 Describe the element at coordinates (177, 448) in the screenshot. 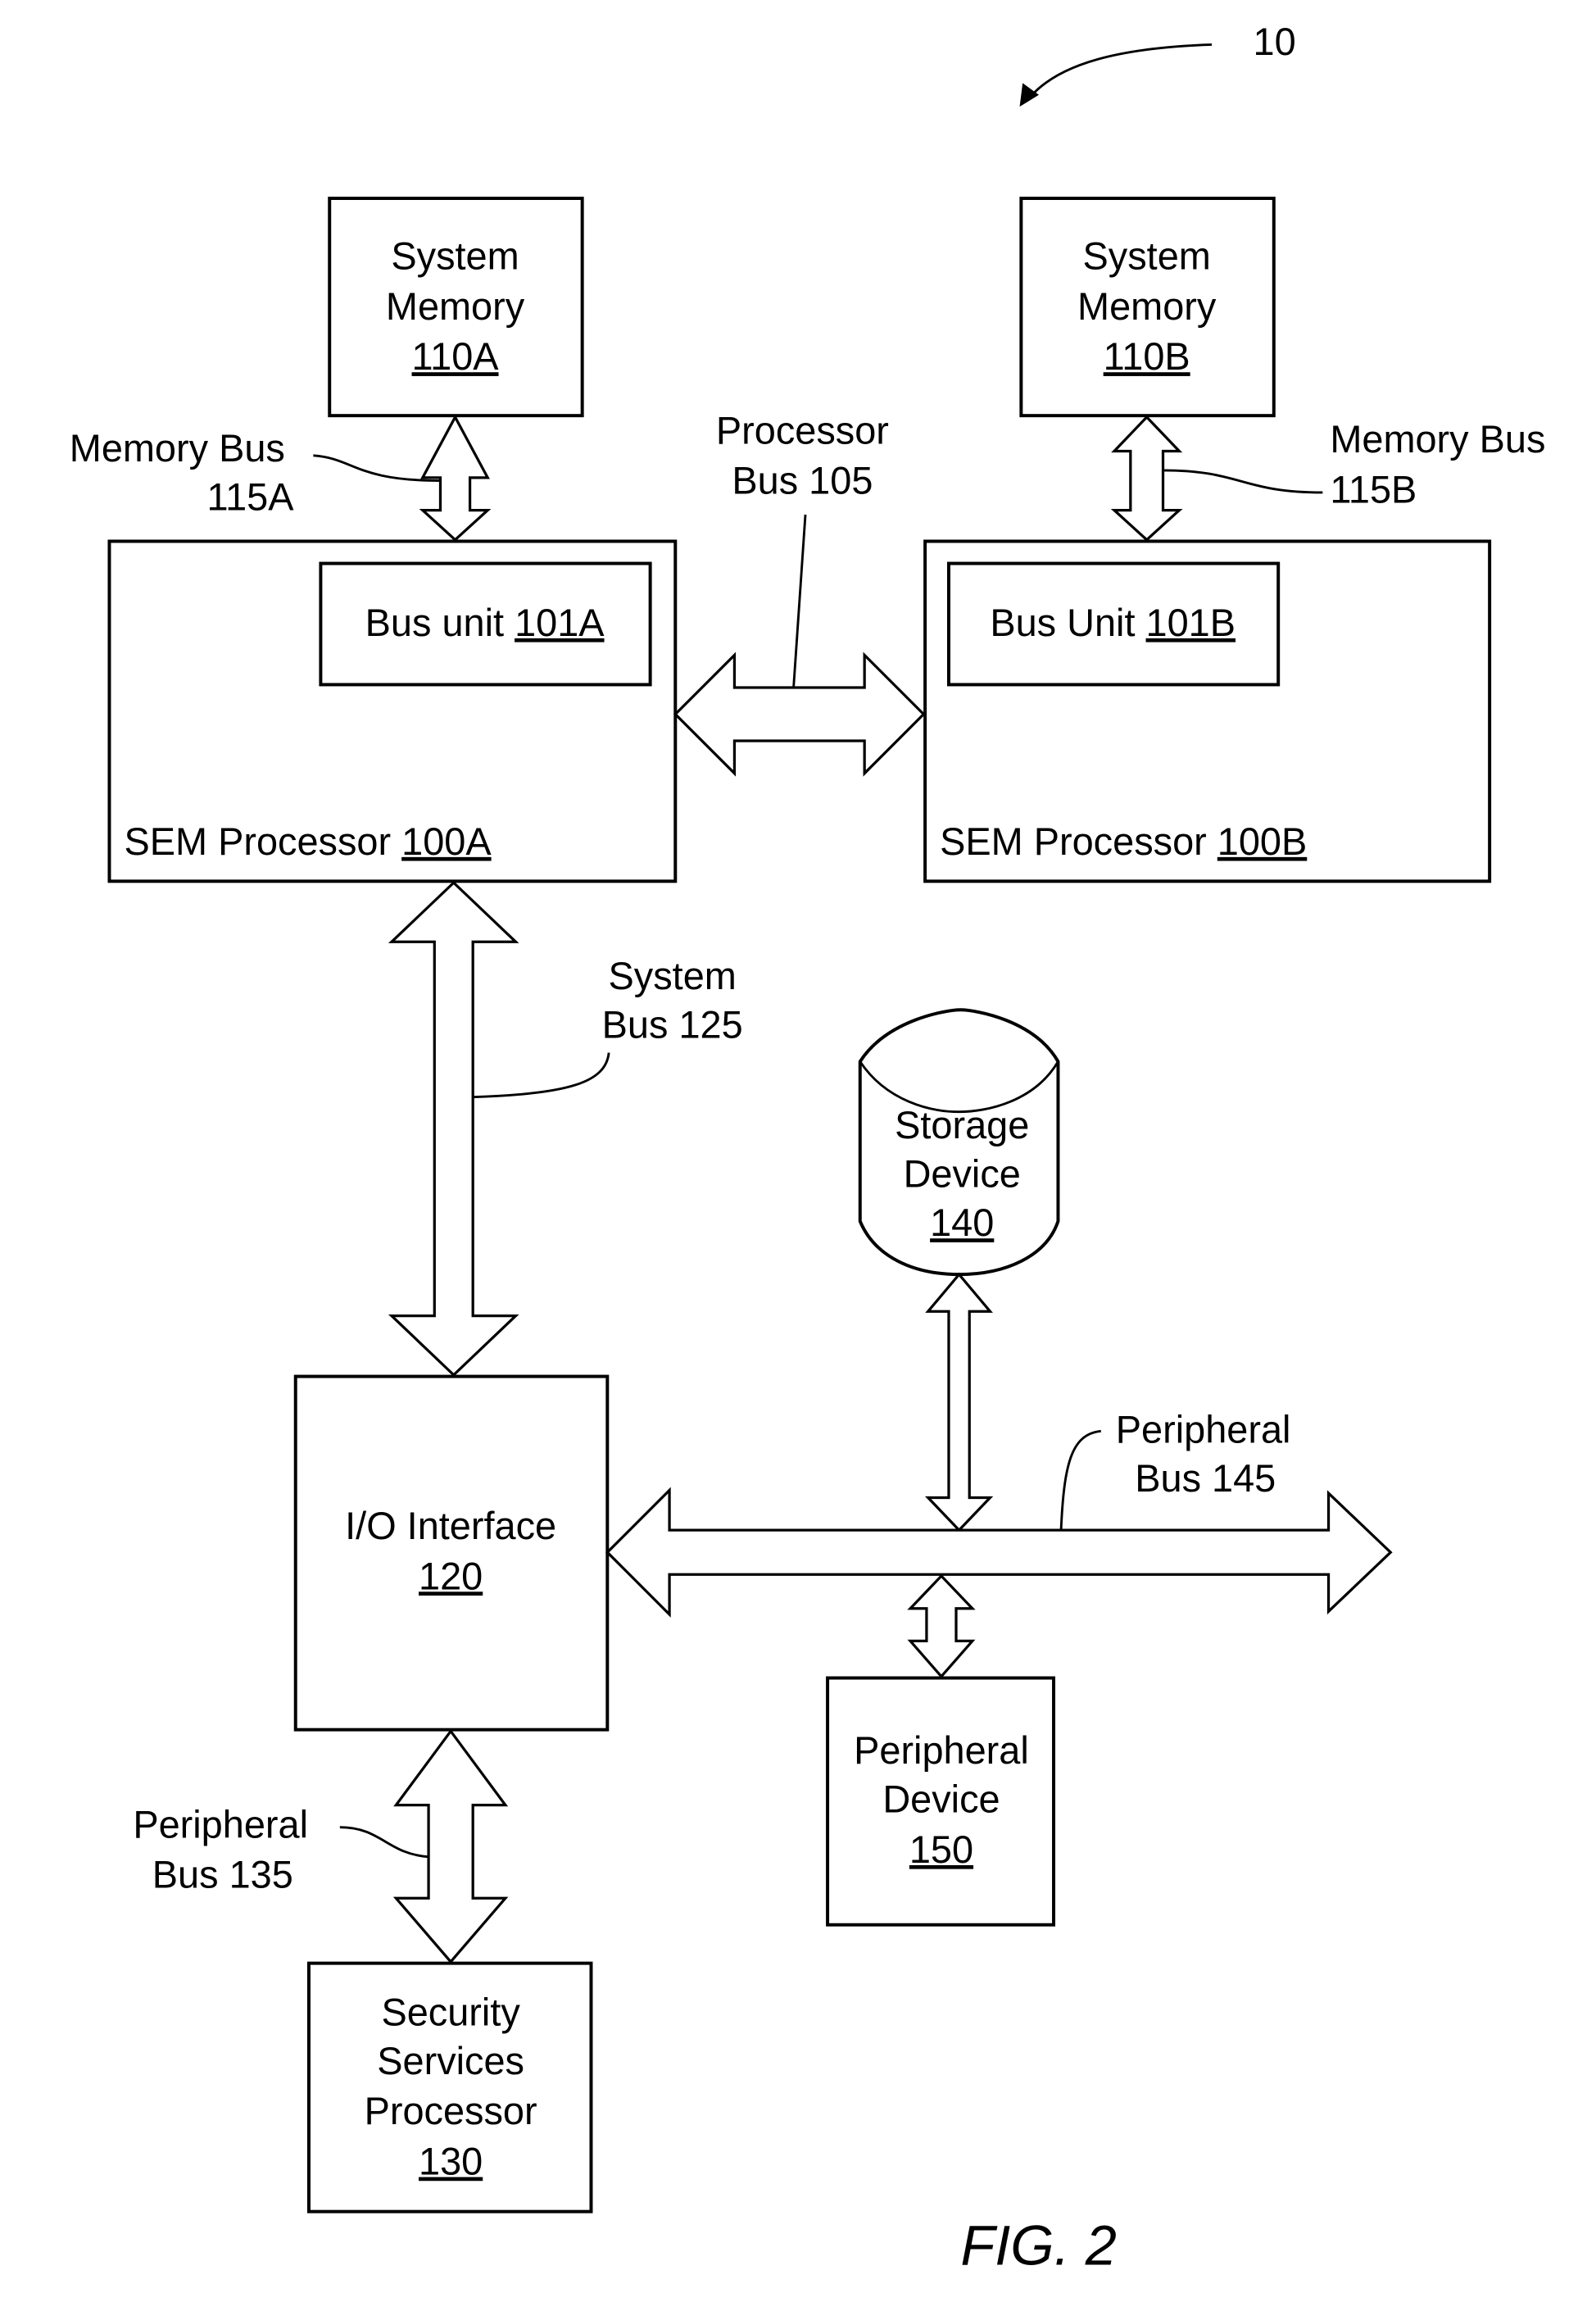

I see `memory-bus-115a-label-1: Memory Bus` at that location.